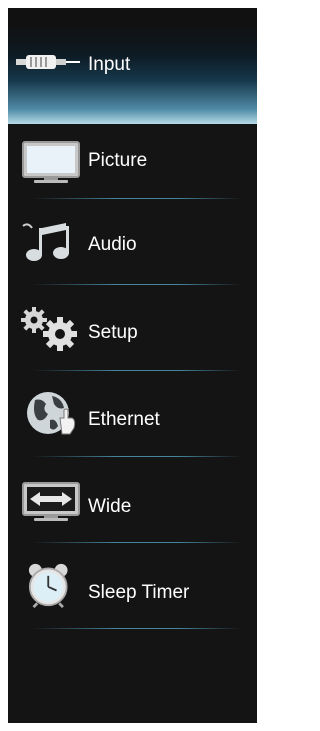  I want to click on menu-item-label: Input, so click(109, 64).